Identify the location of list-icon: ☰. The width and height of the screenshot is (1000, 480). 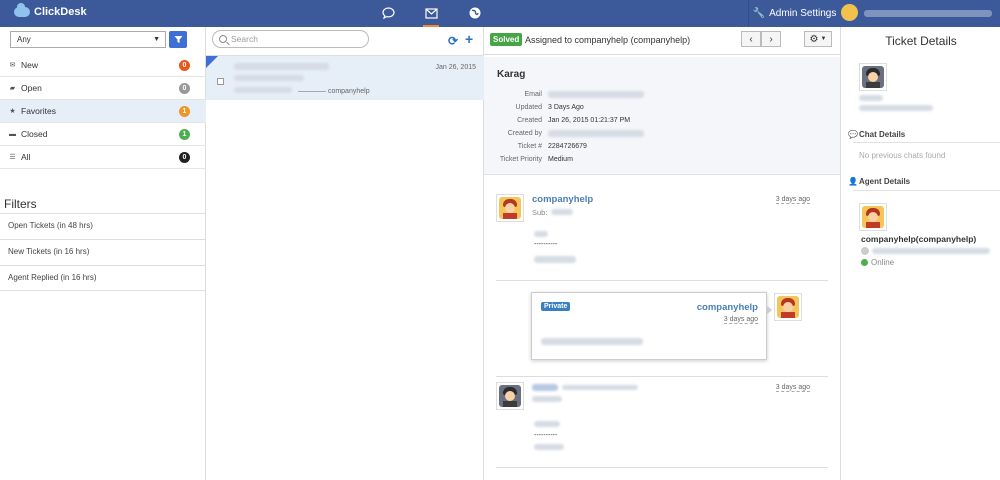
(12, 157).